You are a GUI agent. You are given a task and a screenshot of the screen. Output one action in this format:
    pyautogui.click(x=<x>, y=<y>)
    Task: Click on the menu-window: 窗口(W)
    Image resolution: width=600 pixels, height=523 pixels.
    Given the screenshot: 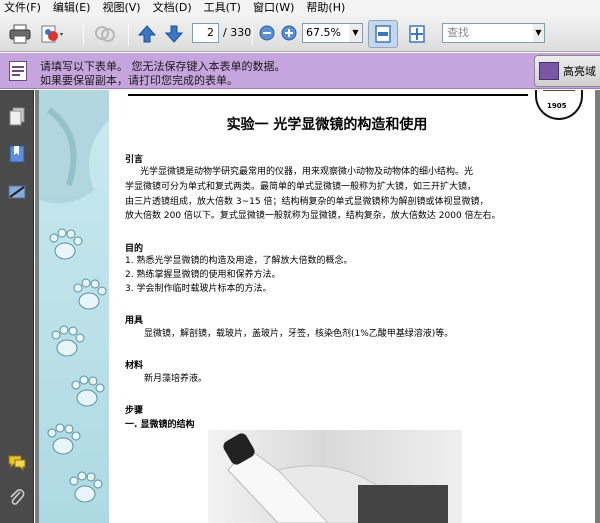 What is the action you would take?
    pyautogui.click(x=273, y=8)
    